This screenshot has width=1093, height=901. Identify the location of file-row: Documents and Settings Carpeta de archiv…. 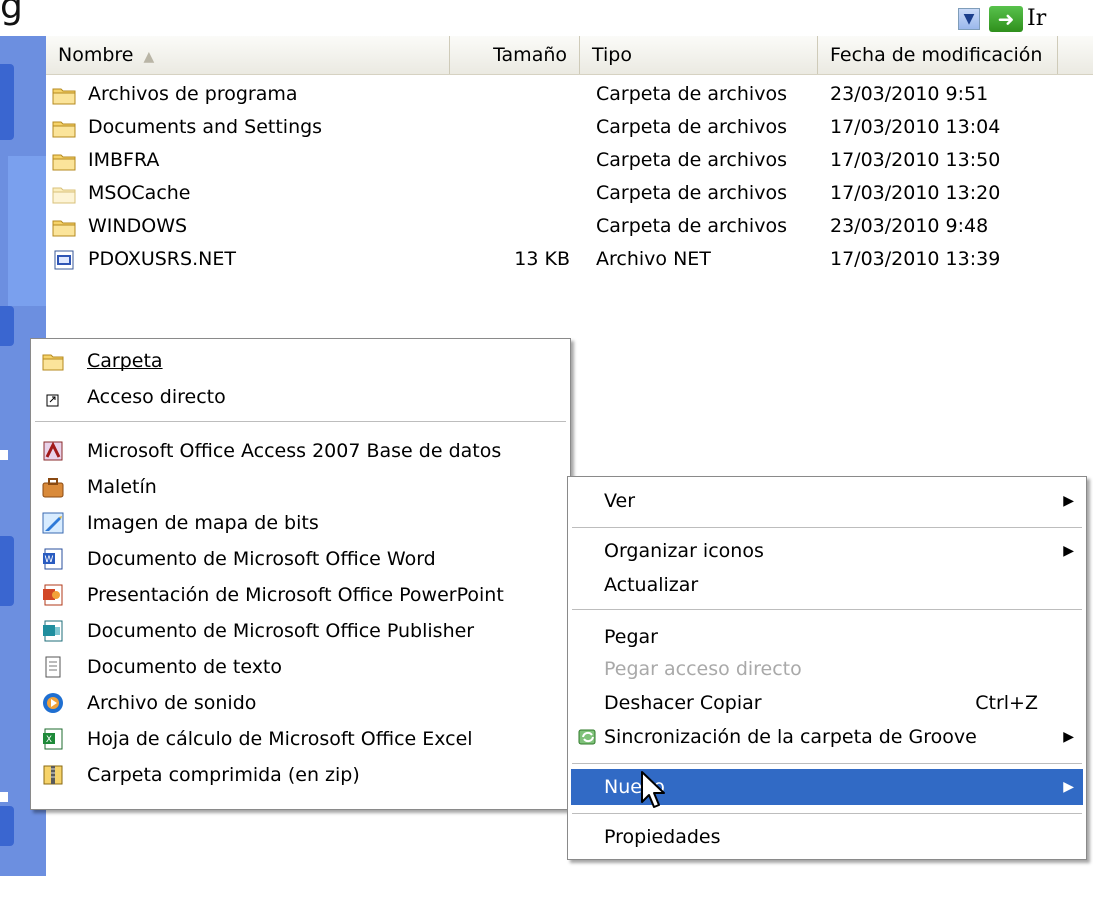
(569, 127).